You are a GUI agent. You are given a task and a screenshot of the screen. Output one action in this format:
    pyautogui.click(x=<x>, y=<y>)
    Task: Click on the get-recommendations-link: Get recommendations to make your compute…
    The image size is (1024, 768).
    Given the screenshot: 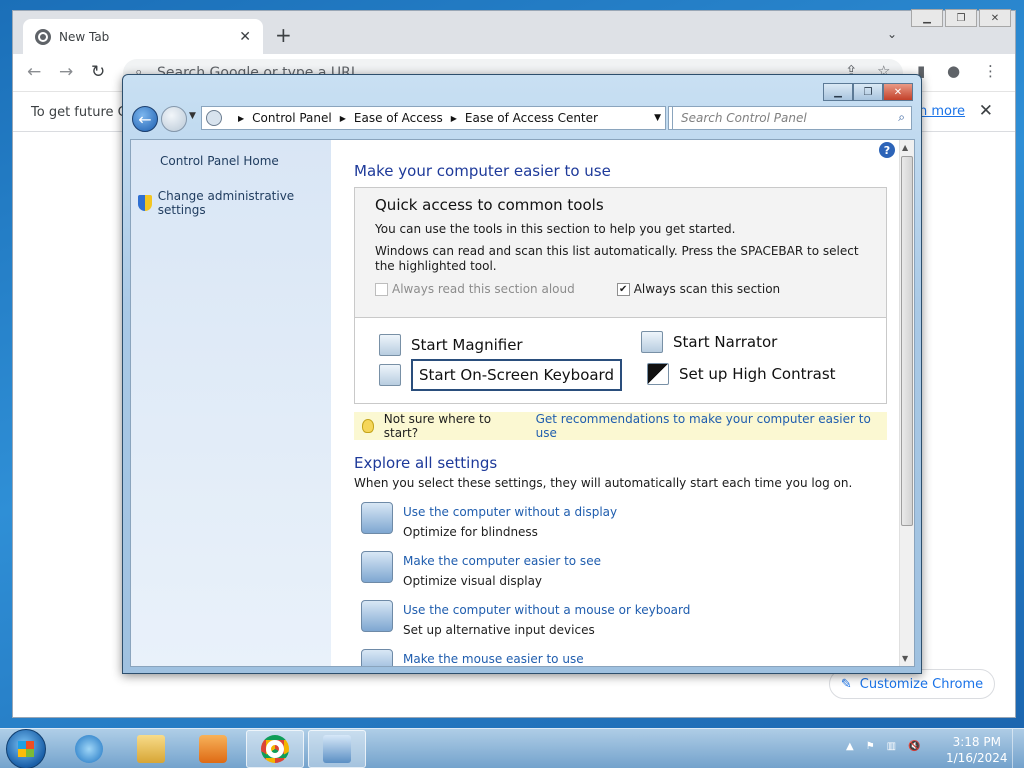 What is the action you would take?
    pyautogui.click(x=711, y=426)
    